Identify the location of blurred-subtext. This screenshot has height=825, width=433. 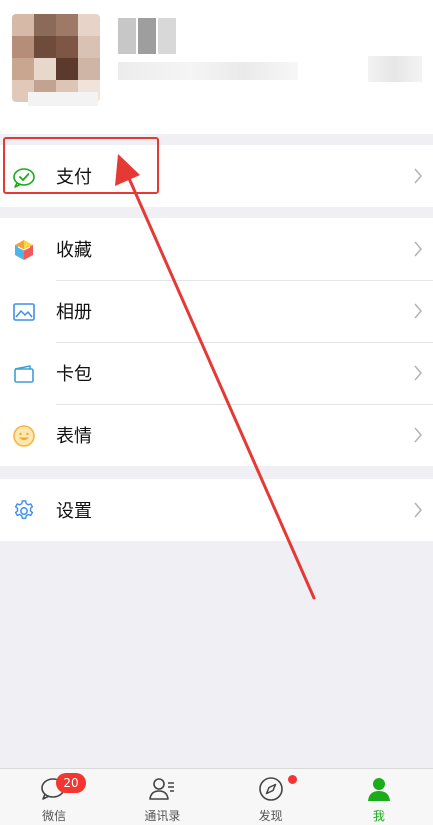
(63, 99).